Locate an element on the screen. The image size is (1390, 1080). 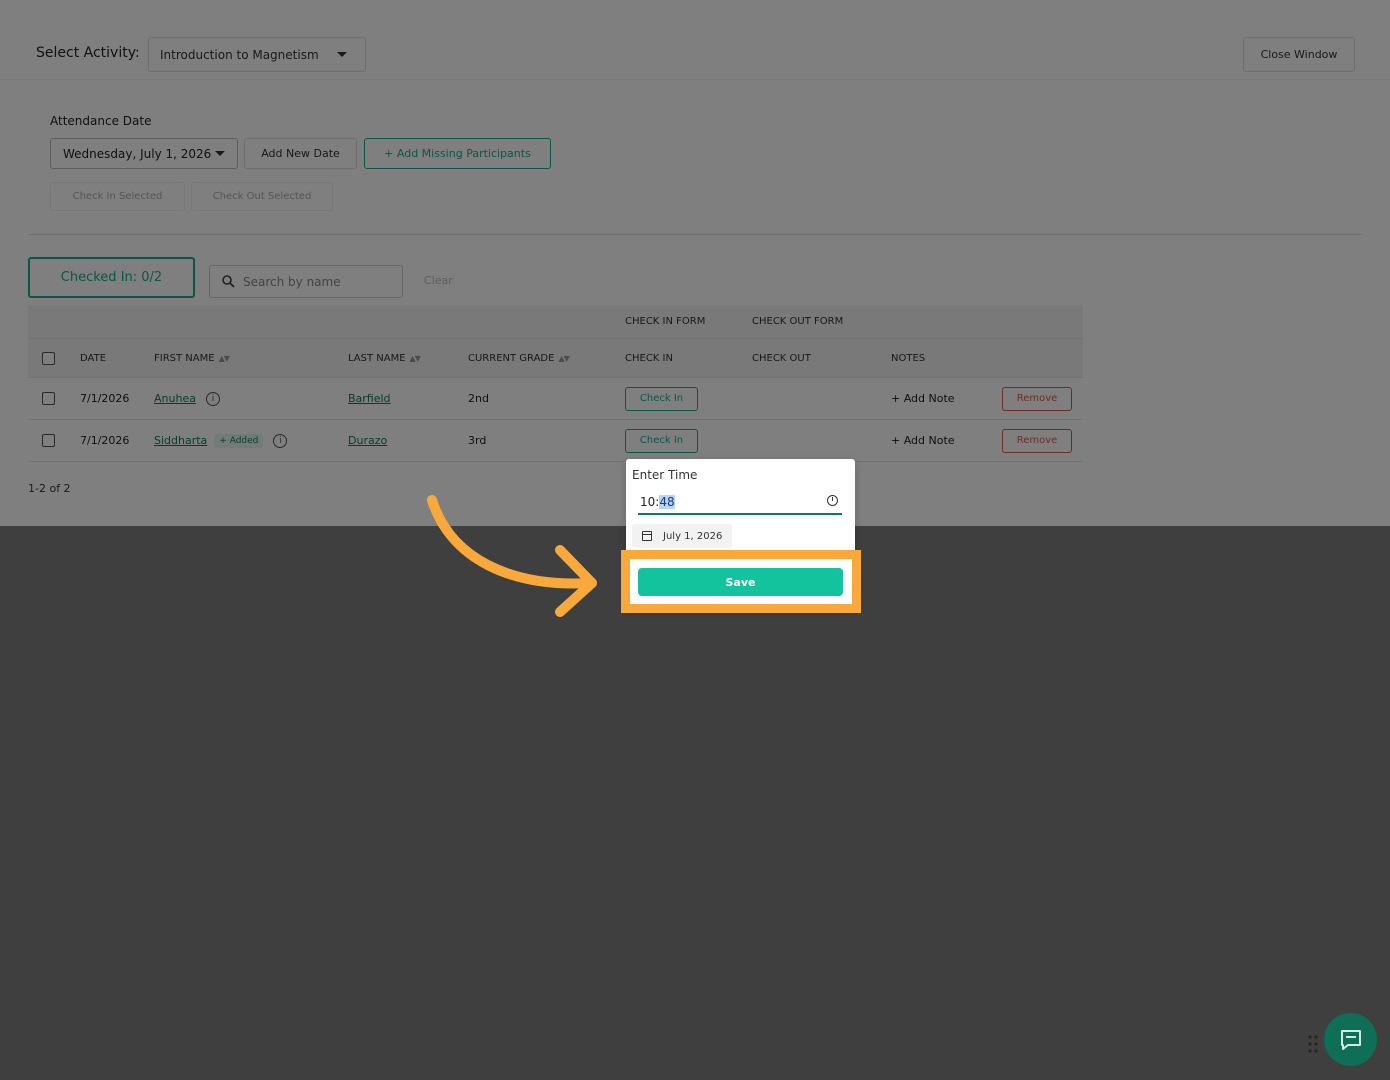
search-icon is located at coordinates (228, 281).